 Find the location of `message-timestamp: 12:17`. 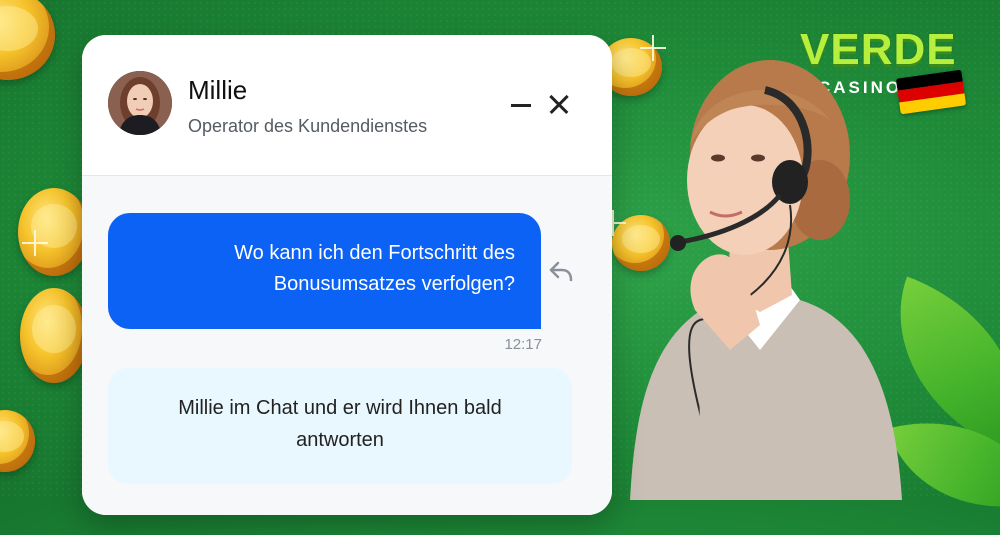

message-timestamp: 12:17 is located at coordinates (523, 344).